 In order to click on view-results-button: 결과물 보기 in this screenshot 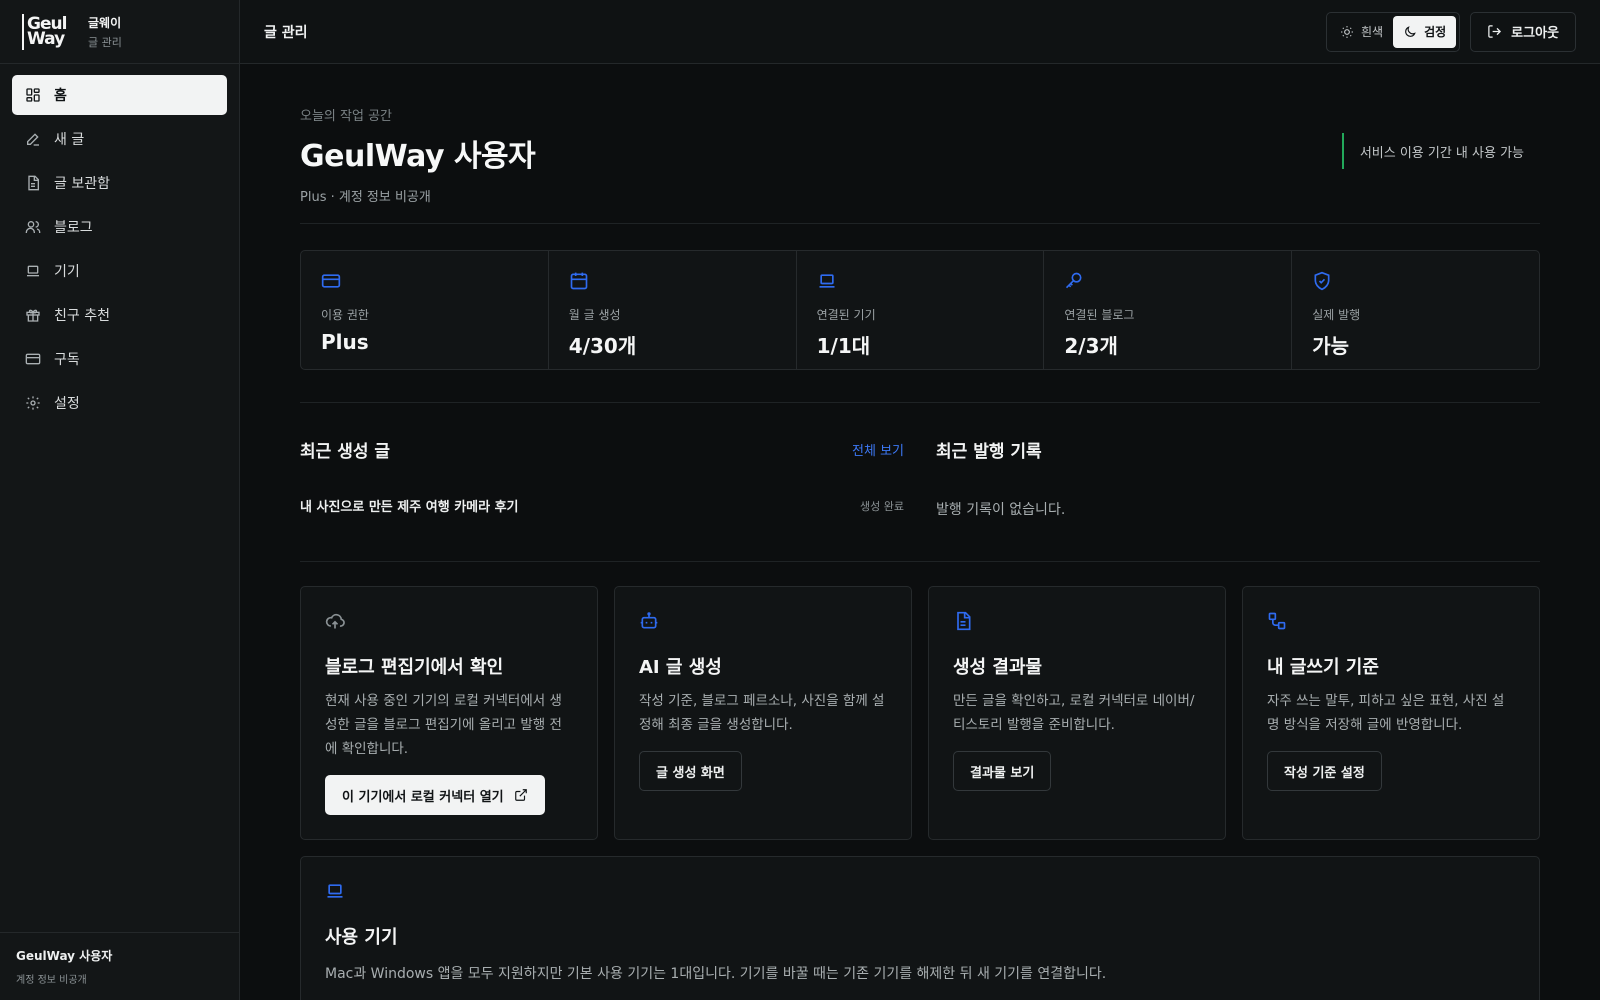, I will do `click(1002, 771)`.